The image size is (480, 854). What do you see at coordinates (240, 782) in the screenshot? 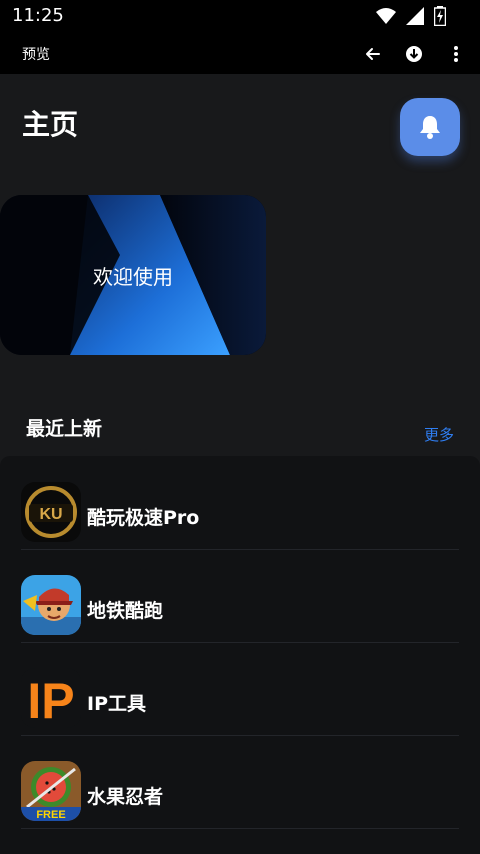
I see `list-item: FREE 水果忍者` at bounding box center [240, 782].